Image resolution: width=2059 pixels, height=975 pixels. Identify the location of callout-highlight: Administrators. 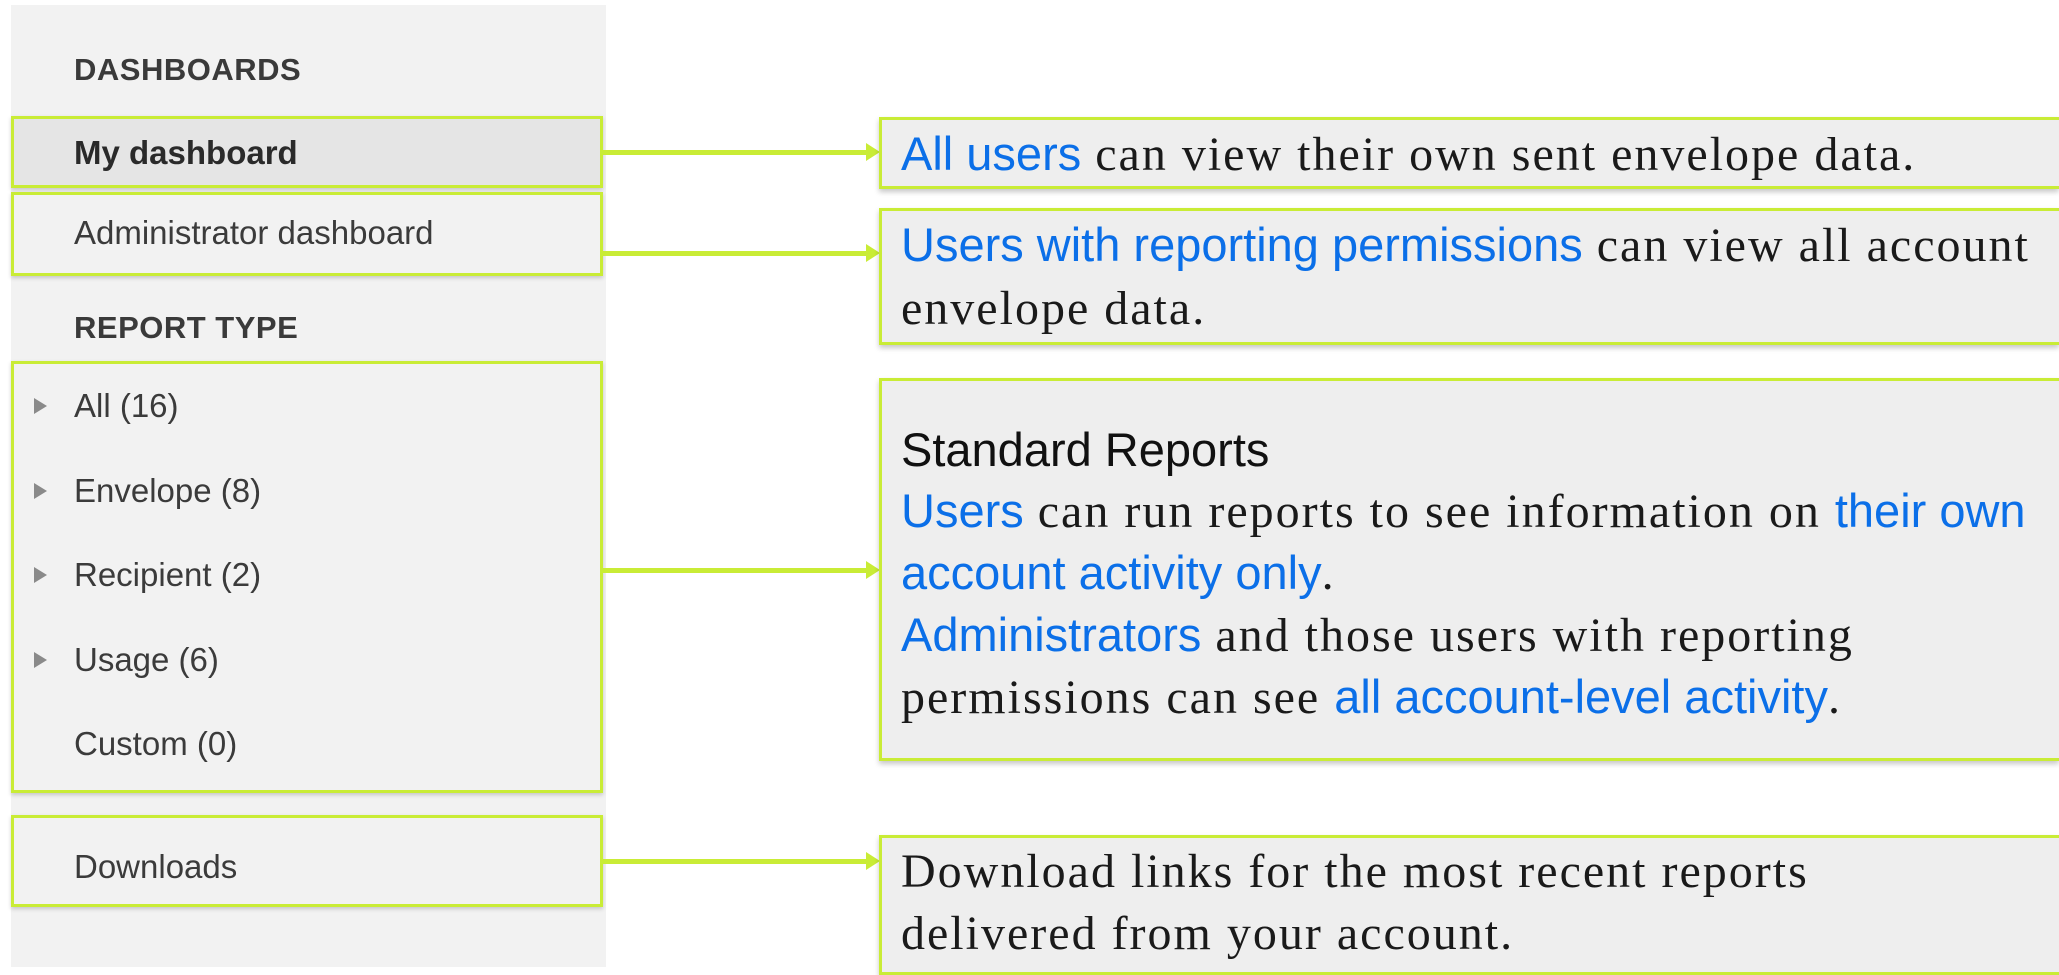
(1051, 634).